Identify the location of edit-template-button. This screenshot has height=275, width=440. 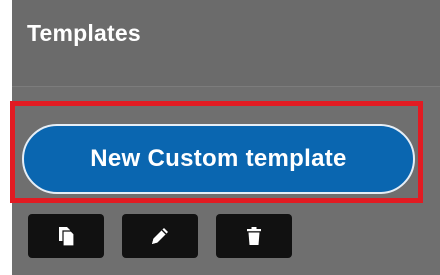
(160, 236).